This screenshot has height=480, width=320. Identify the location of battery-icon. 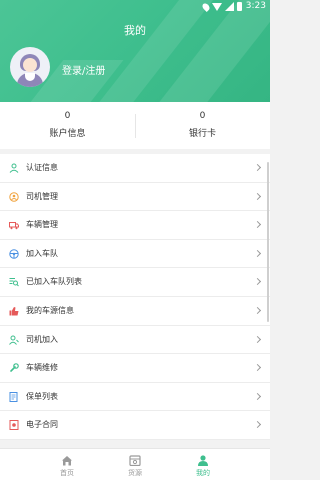
(239, 6).